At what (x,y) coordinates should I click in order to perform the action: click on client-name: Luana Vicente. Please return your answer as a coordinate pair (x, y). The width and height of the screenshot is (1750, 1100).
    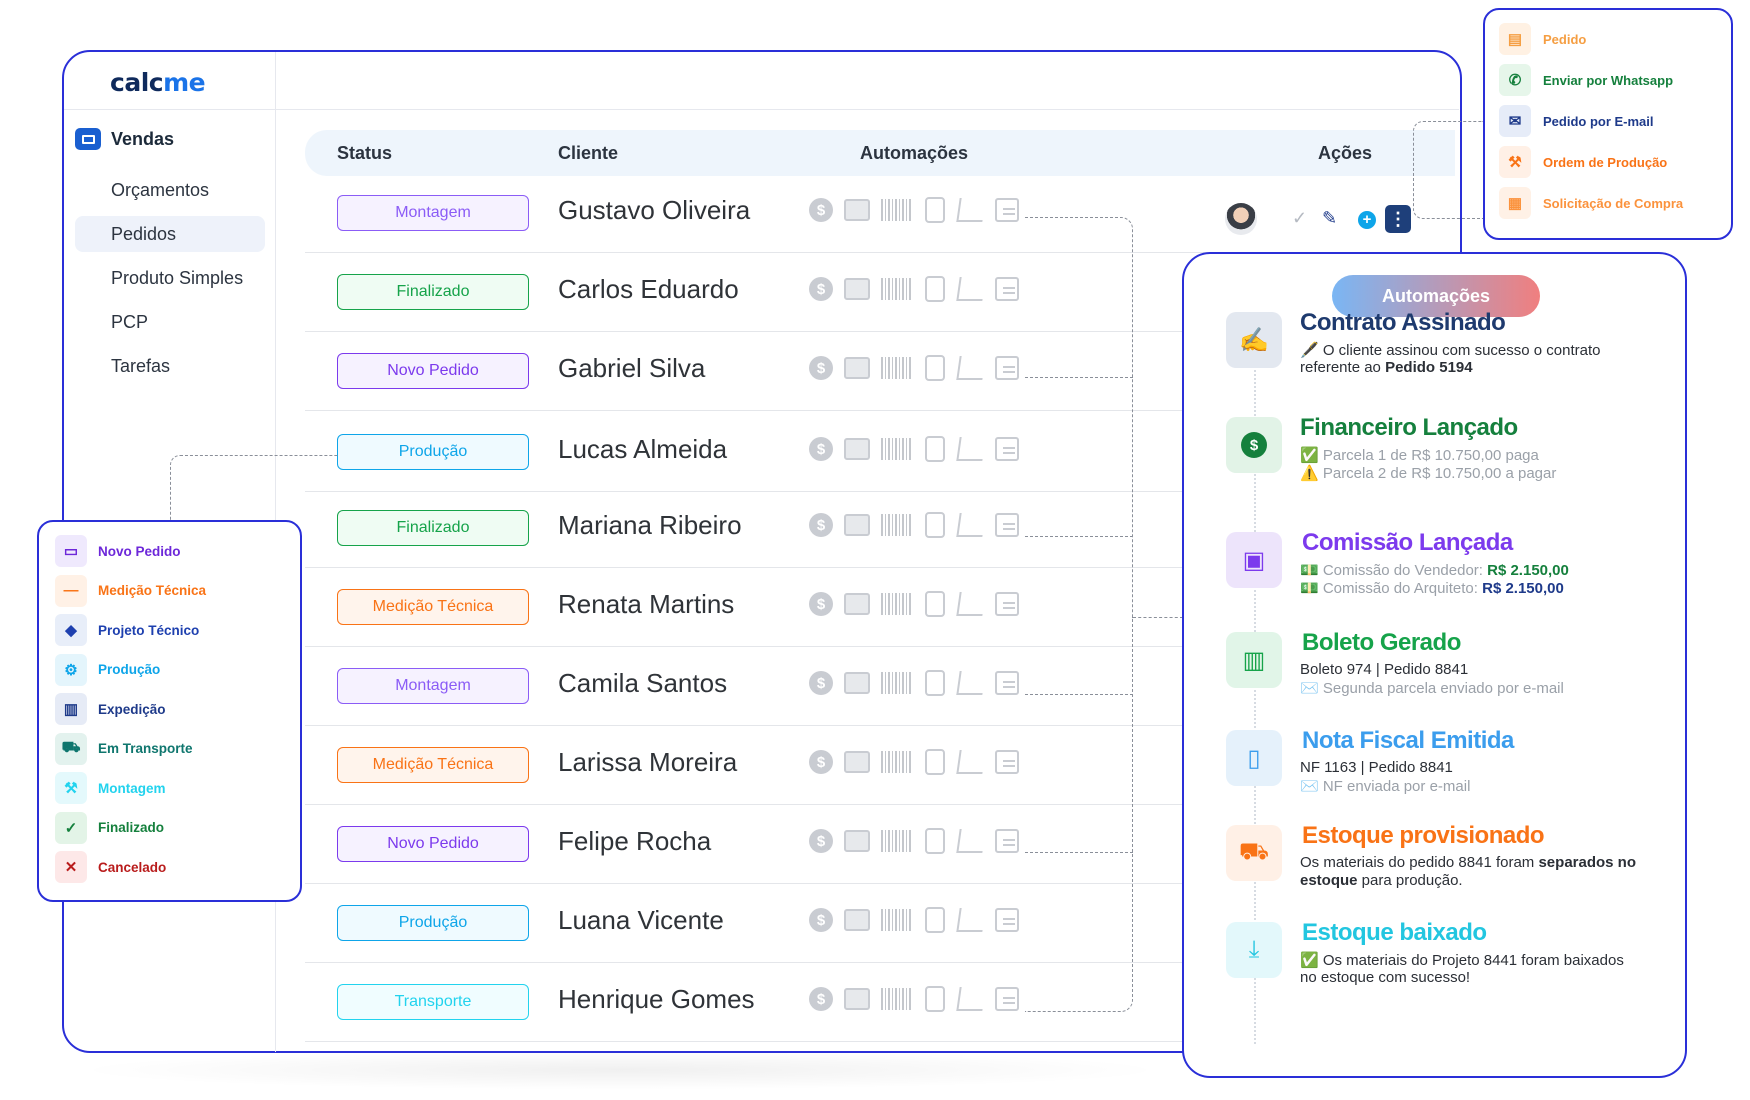
    Looking at the image, I should click on (641, 920).